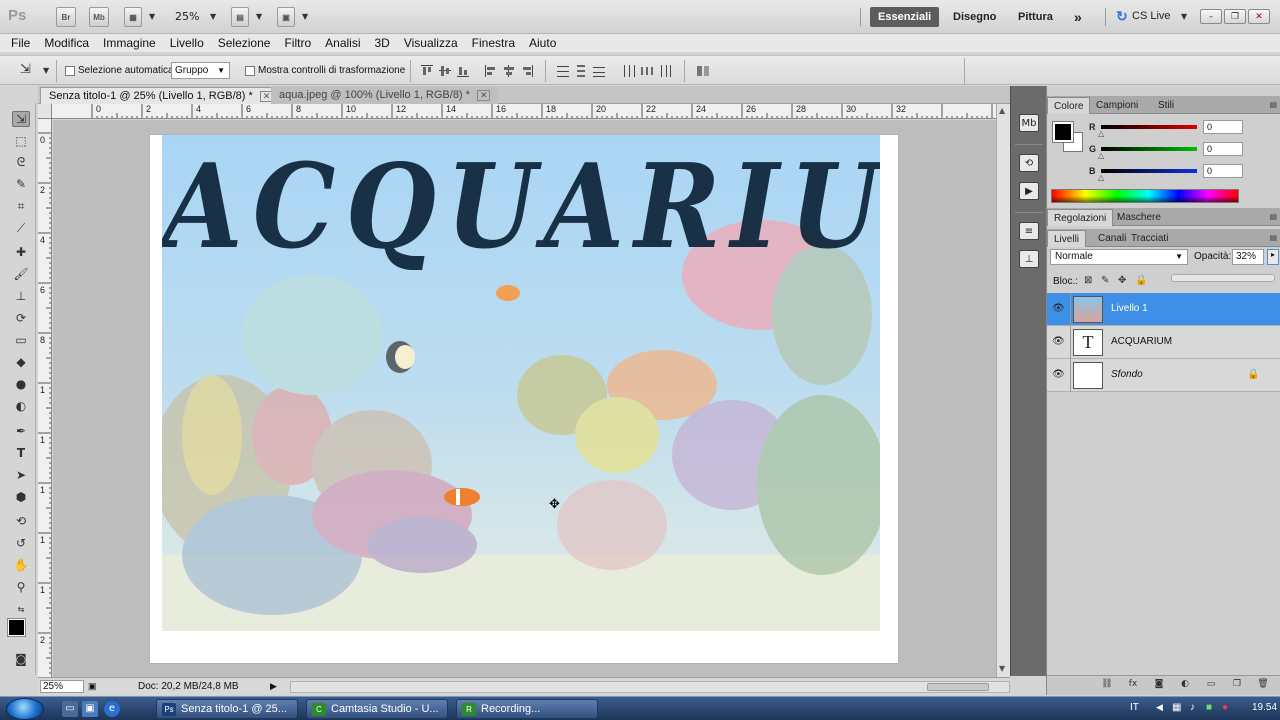 The width and height of the screenshot is (1280, 720). I want to click on layer-style-icon: fx, so click(1133, 685).